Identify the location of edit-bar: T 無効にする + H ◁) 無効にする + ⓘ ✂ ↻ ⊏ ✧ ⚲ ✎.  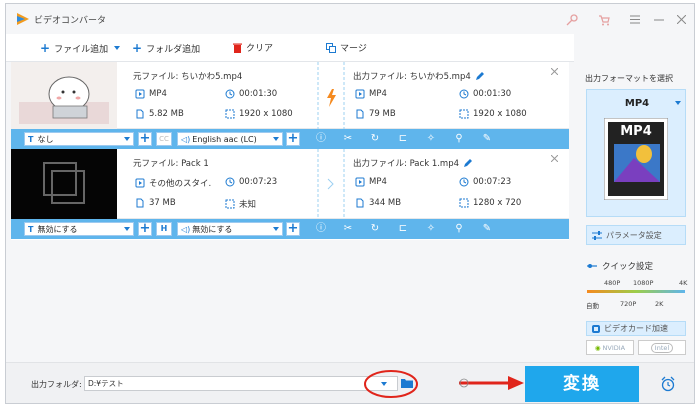
(290, 229).